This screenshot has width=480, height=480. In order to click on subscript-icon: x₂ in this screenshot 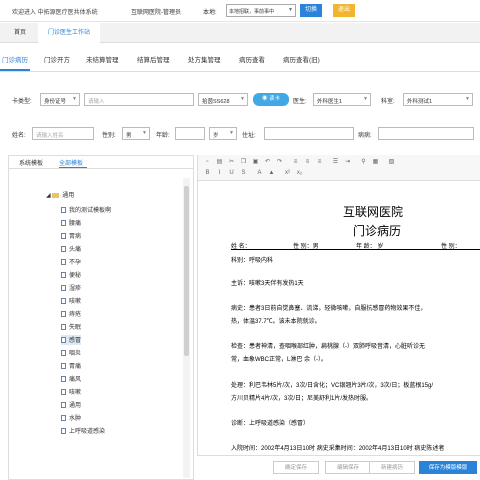, I will do `click(299, 173)`.